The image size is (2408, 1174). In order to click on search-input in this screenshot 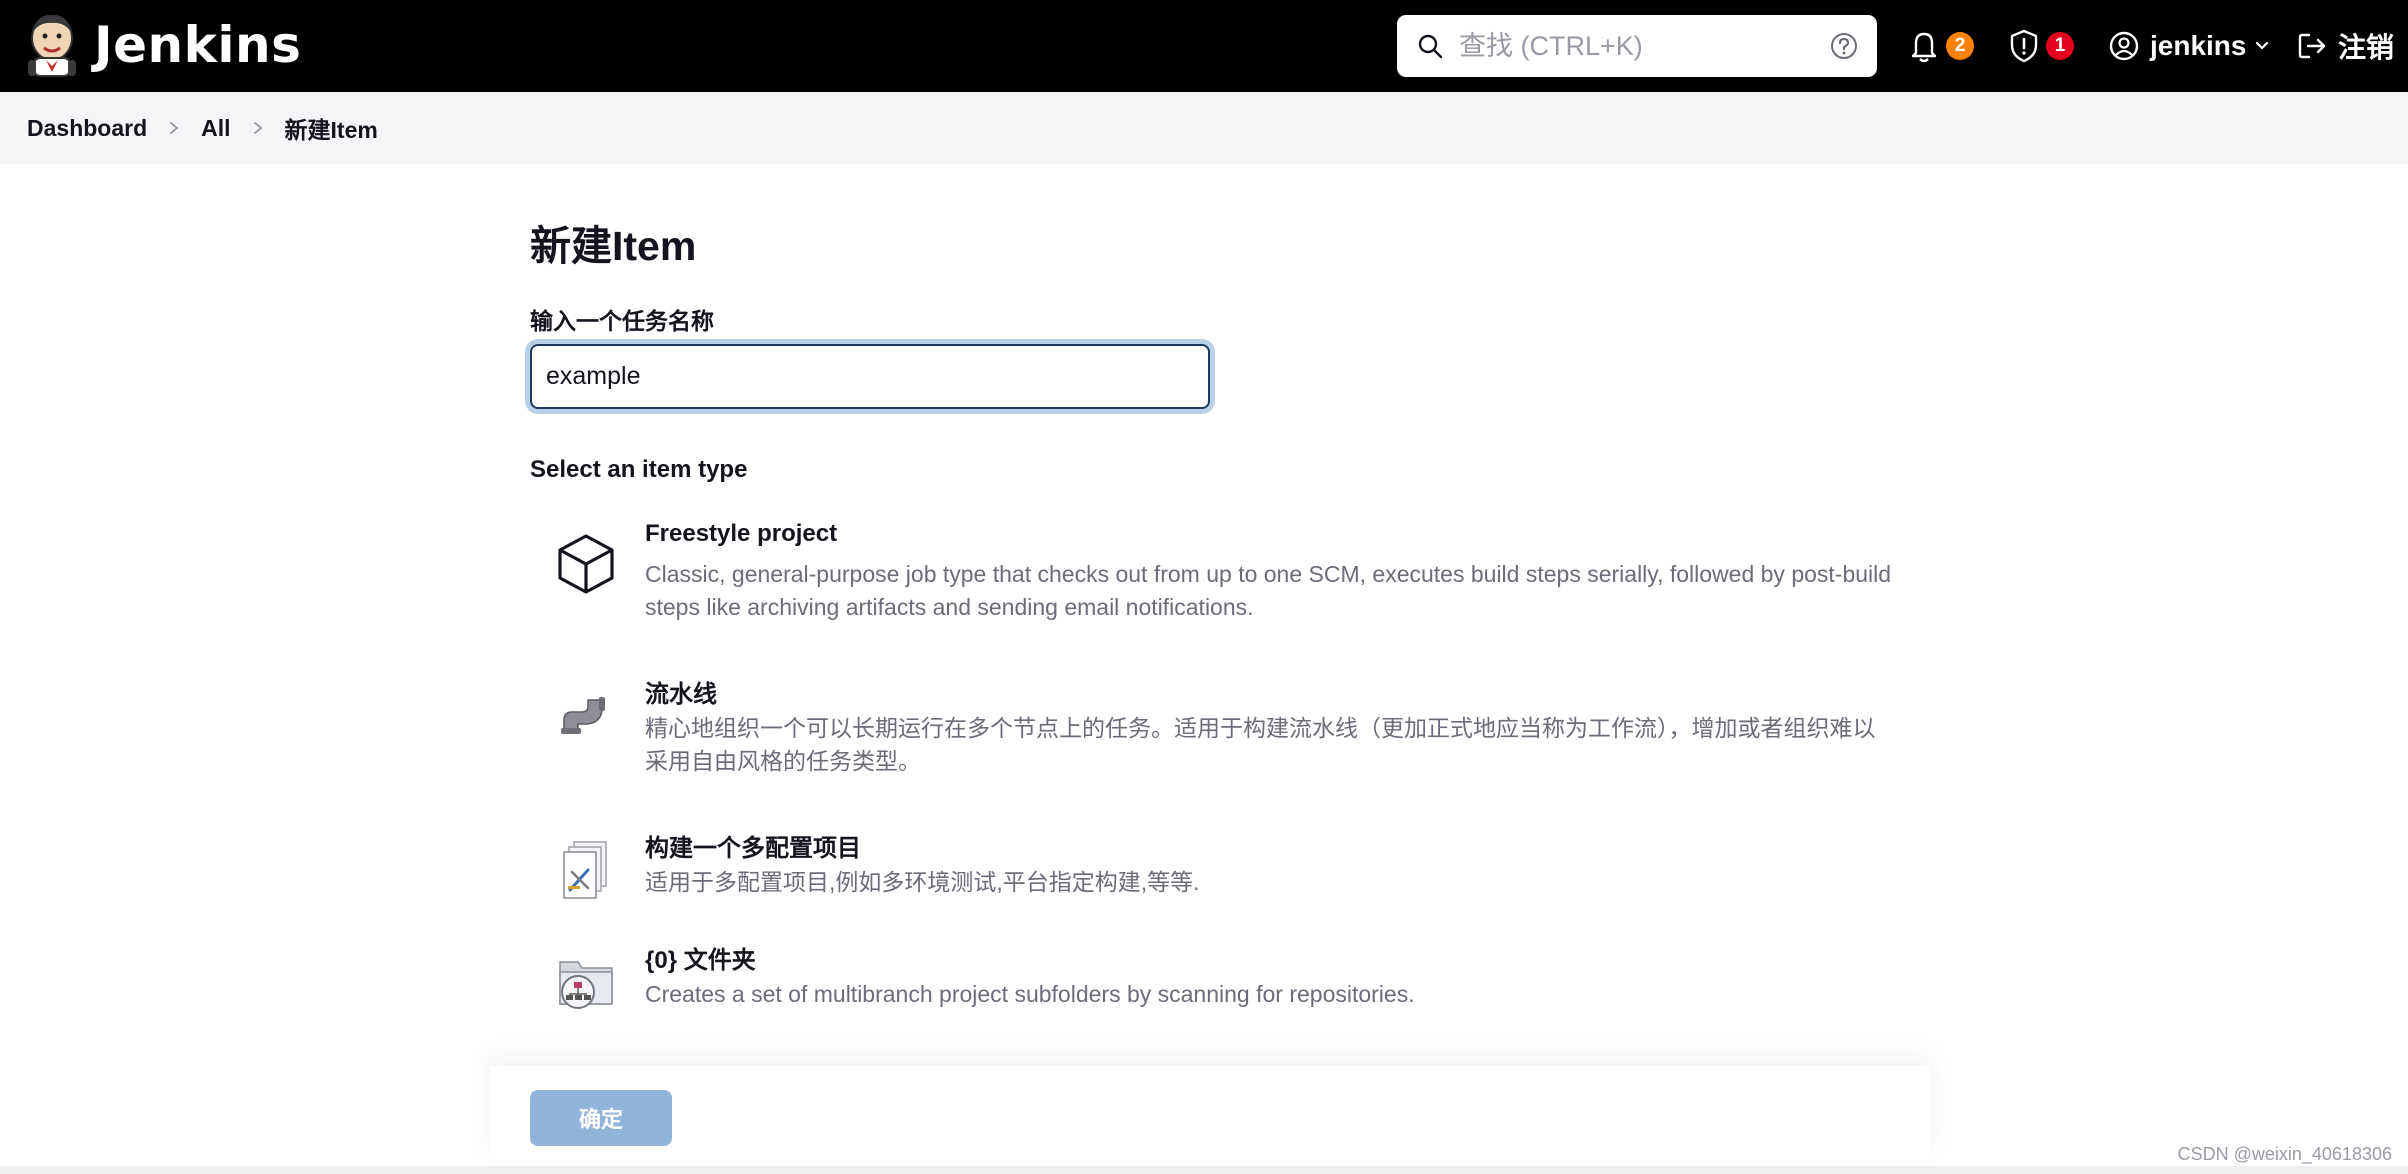, I will do `click(1629, 46)`.